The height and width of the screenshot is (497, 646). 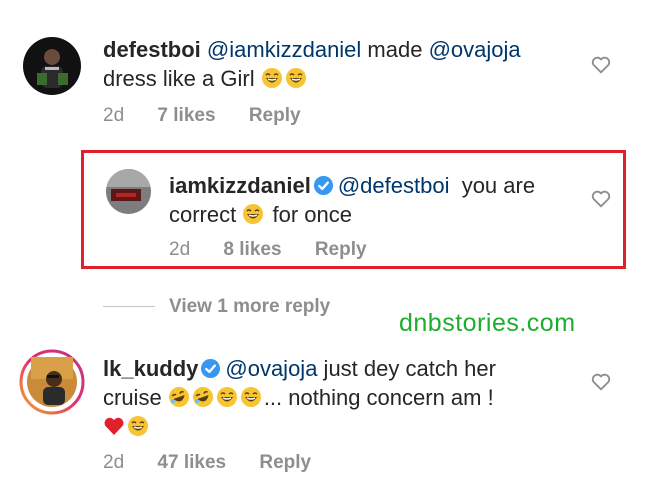 I want to click on divider-line, so click(x=129, y=307).